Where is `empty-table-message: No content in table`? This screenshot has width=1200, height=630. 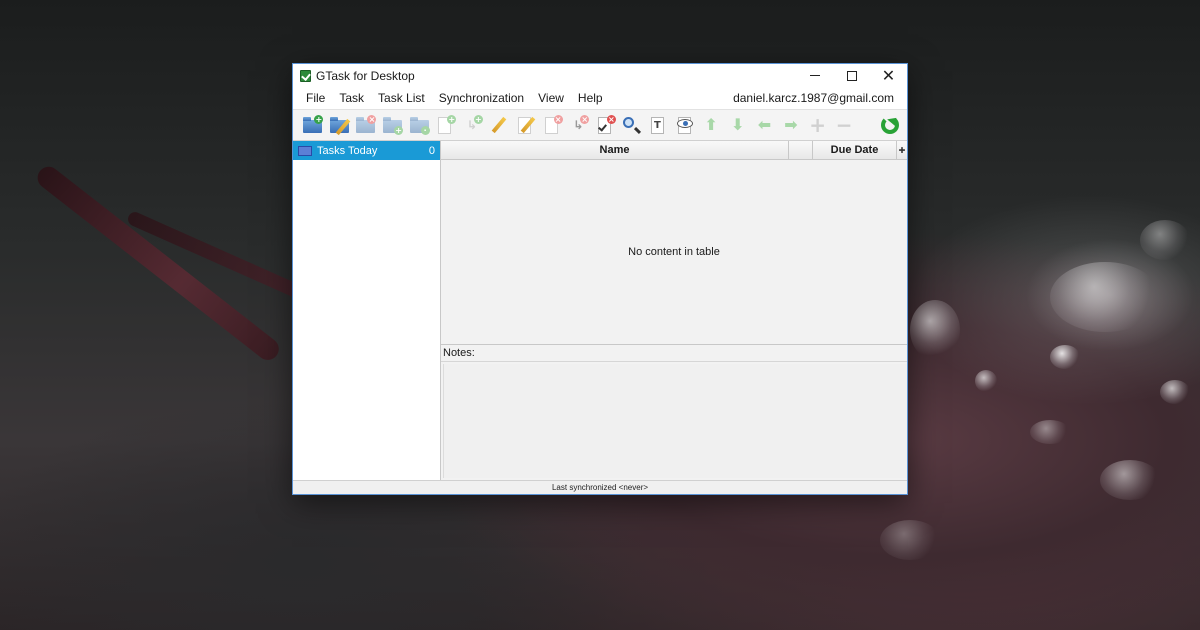 empty-table-message: No content in table is located at coordinates (674, 252).